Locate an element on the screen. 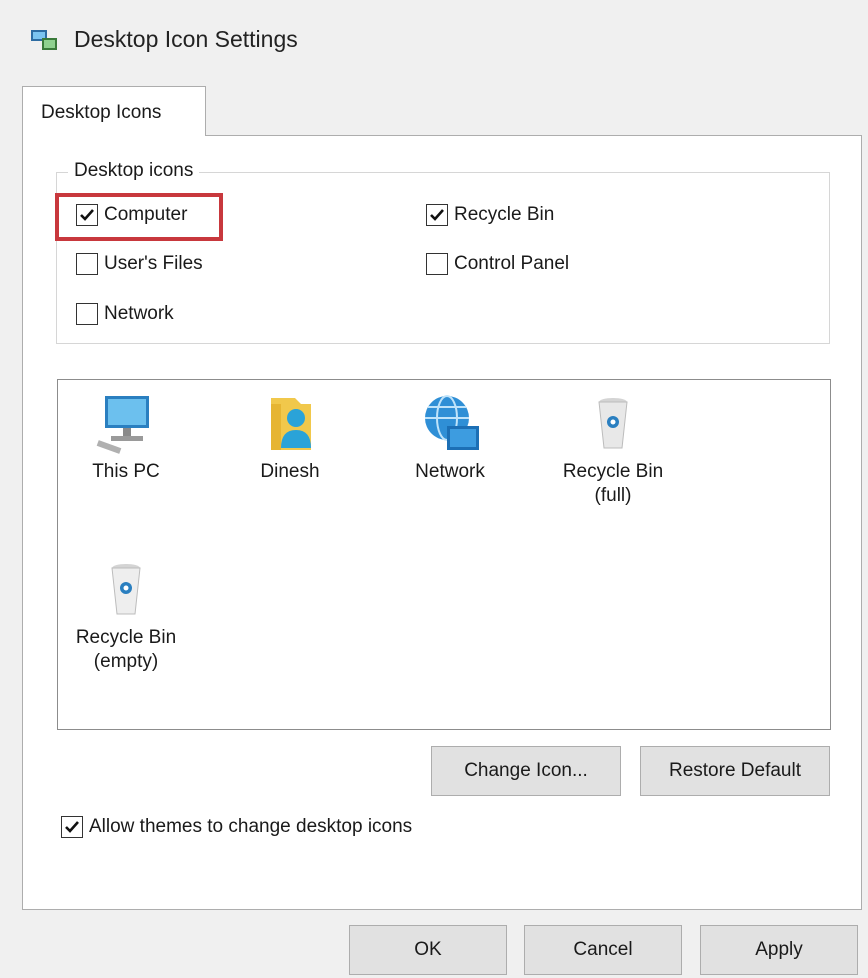  icon-item-recycle-bin-empty: Recycle Bin (empty) is located at coordinates (126, 615).